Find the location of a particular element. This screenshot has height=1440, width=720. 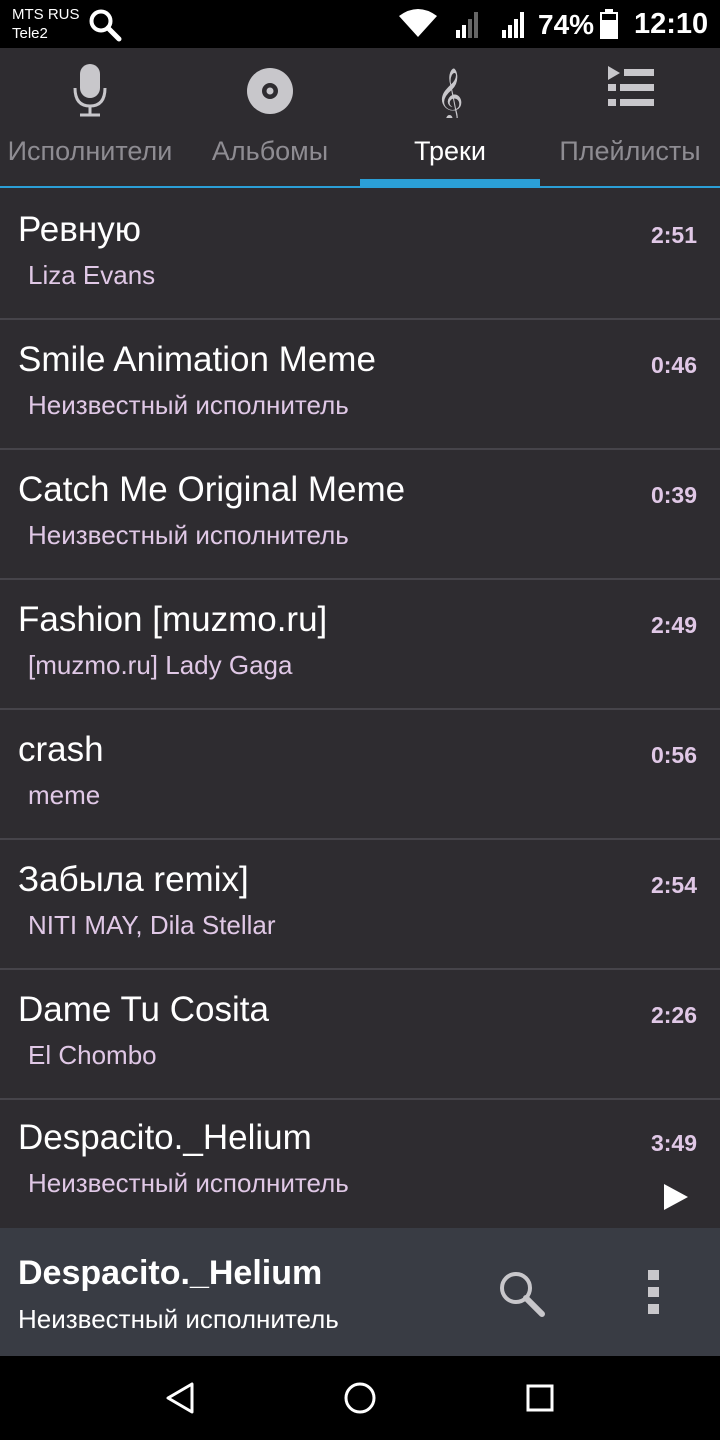

track-artist: El Chombo is located at coordinates (92, 1055).